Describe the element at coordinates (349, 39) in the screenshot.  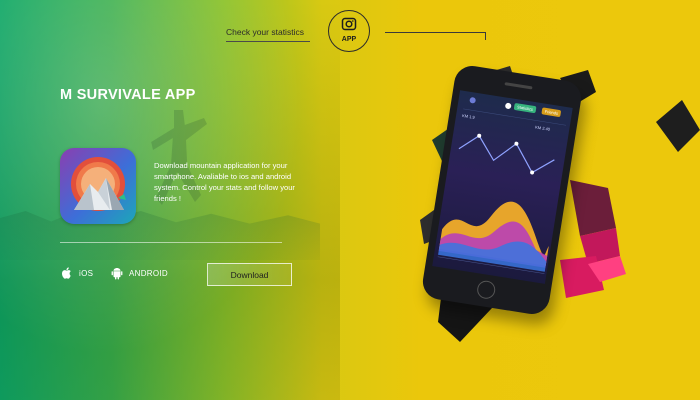
I see `app-badge-label: APP` at that location.